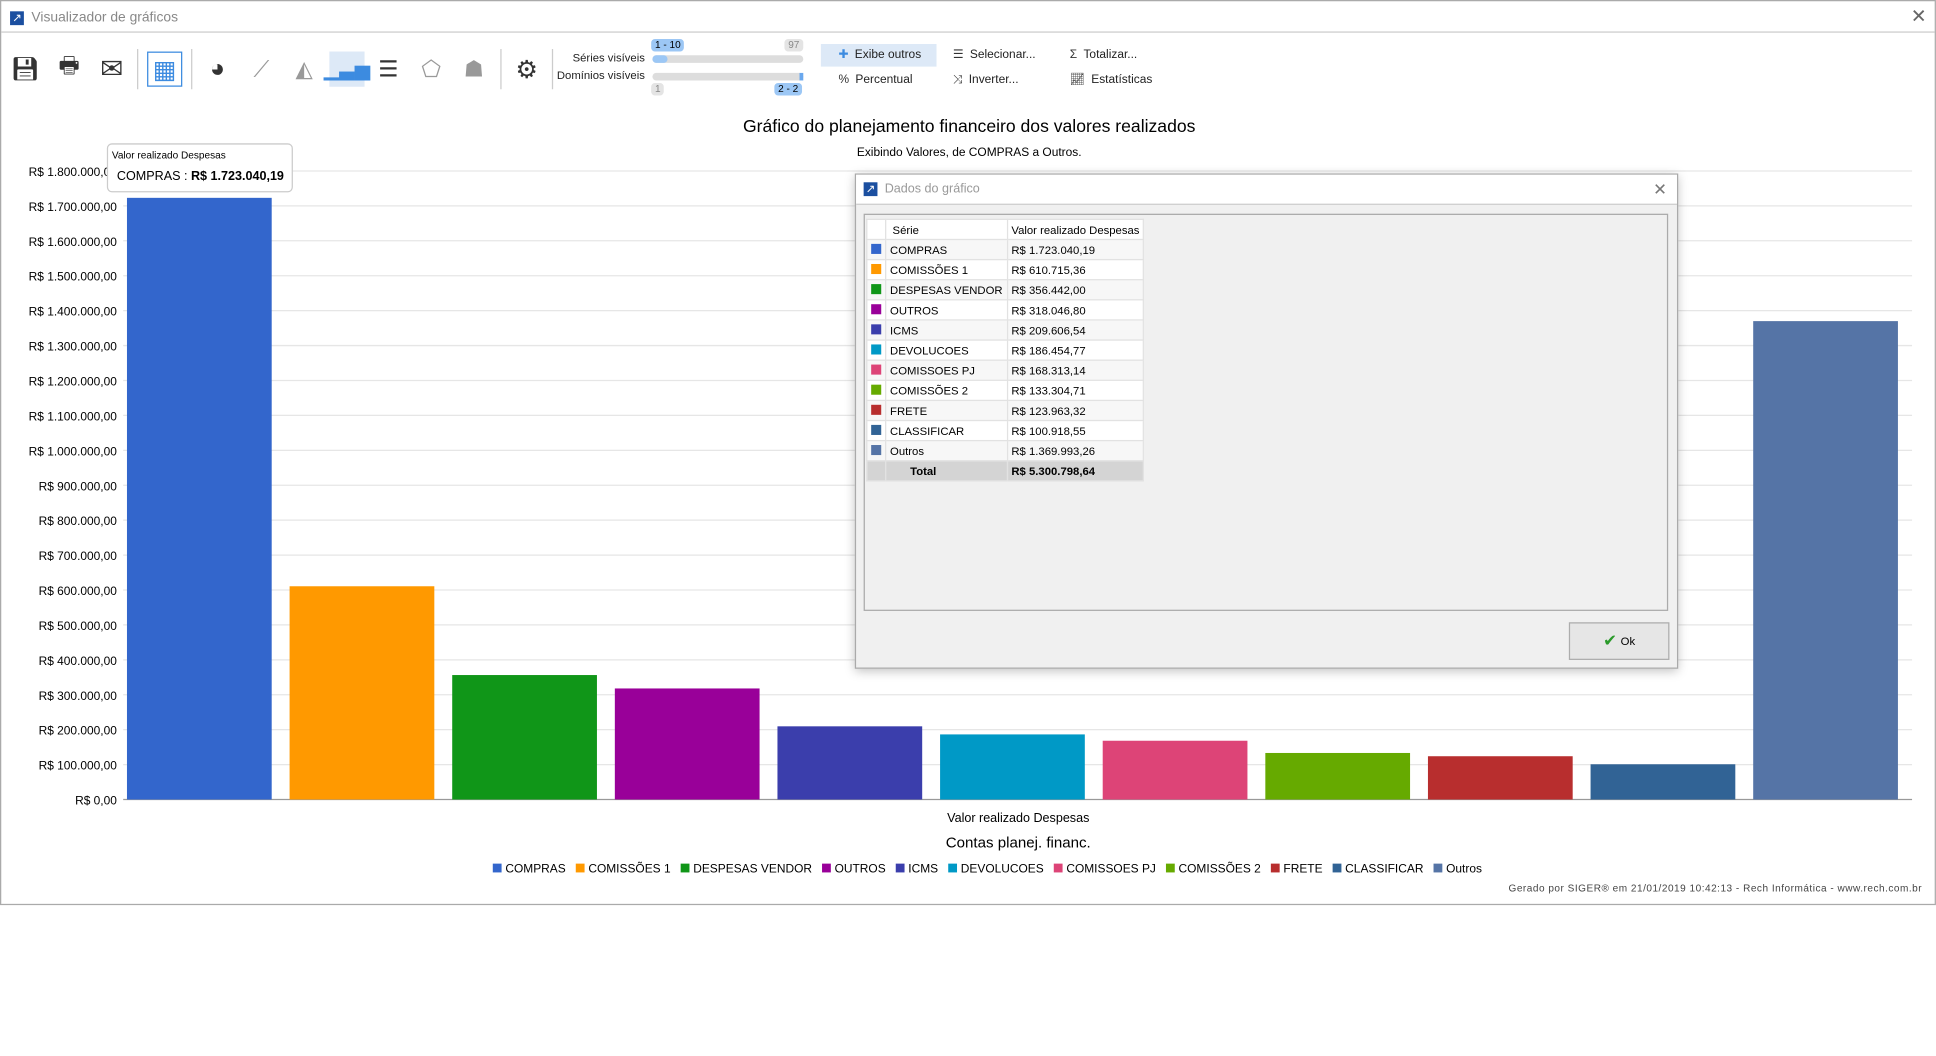  I want to click on series-value: R$ 209.606,54, so click(1075, 330).